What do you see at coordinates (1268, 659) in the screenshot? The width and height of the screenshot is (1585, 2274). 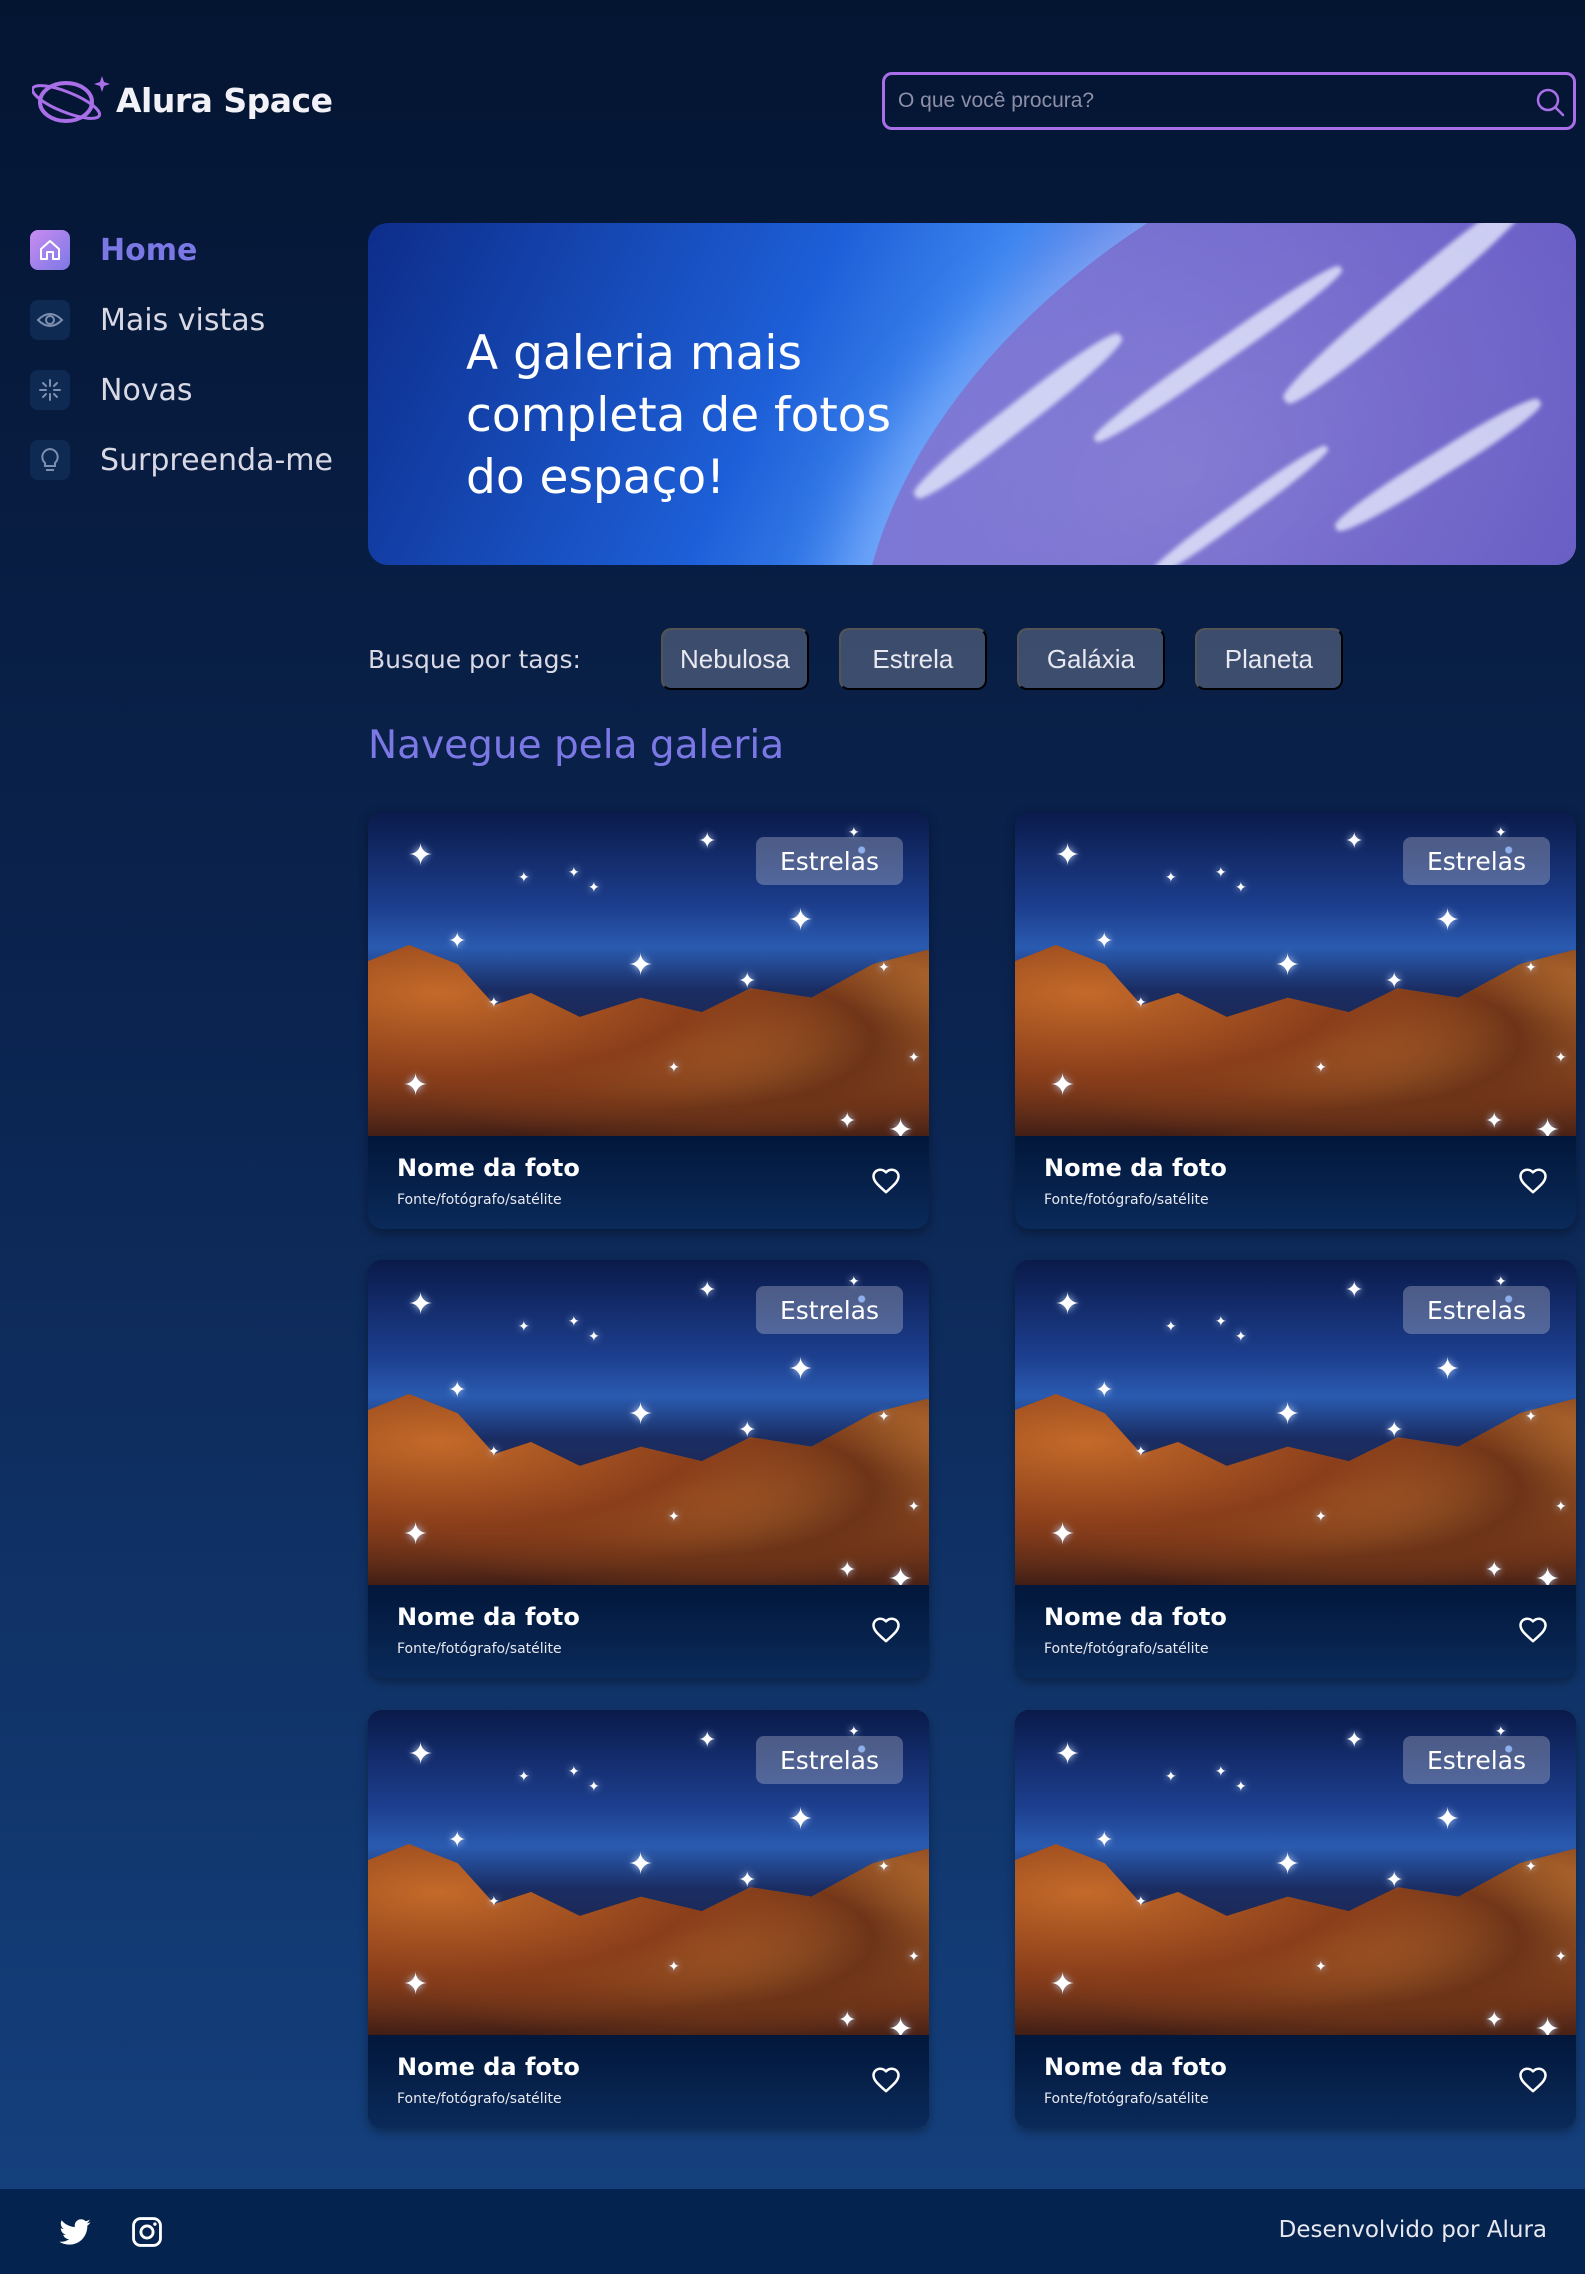 I see `tag-planeta: Planeta` at bounding box center [1268, 659].